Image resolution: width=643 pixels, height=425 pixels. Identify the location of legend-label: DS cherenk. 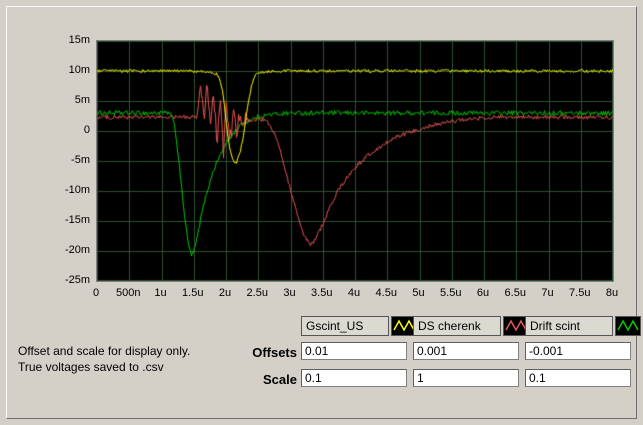
(457, 326).